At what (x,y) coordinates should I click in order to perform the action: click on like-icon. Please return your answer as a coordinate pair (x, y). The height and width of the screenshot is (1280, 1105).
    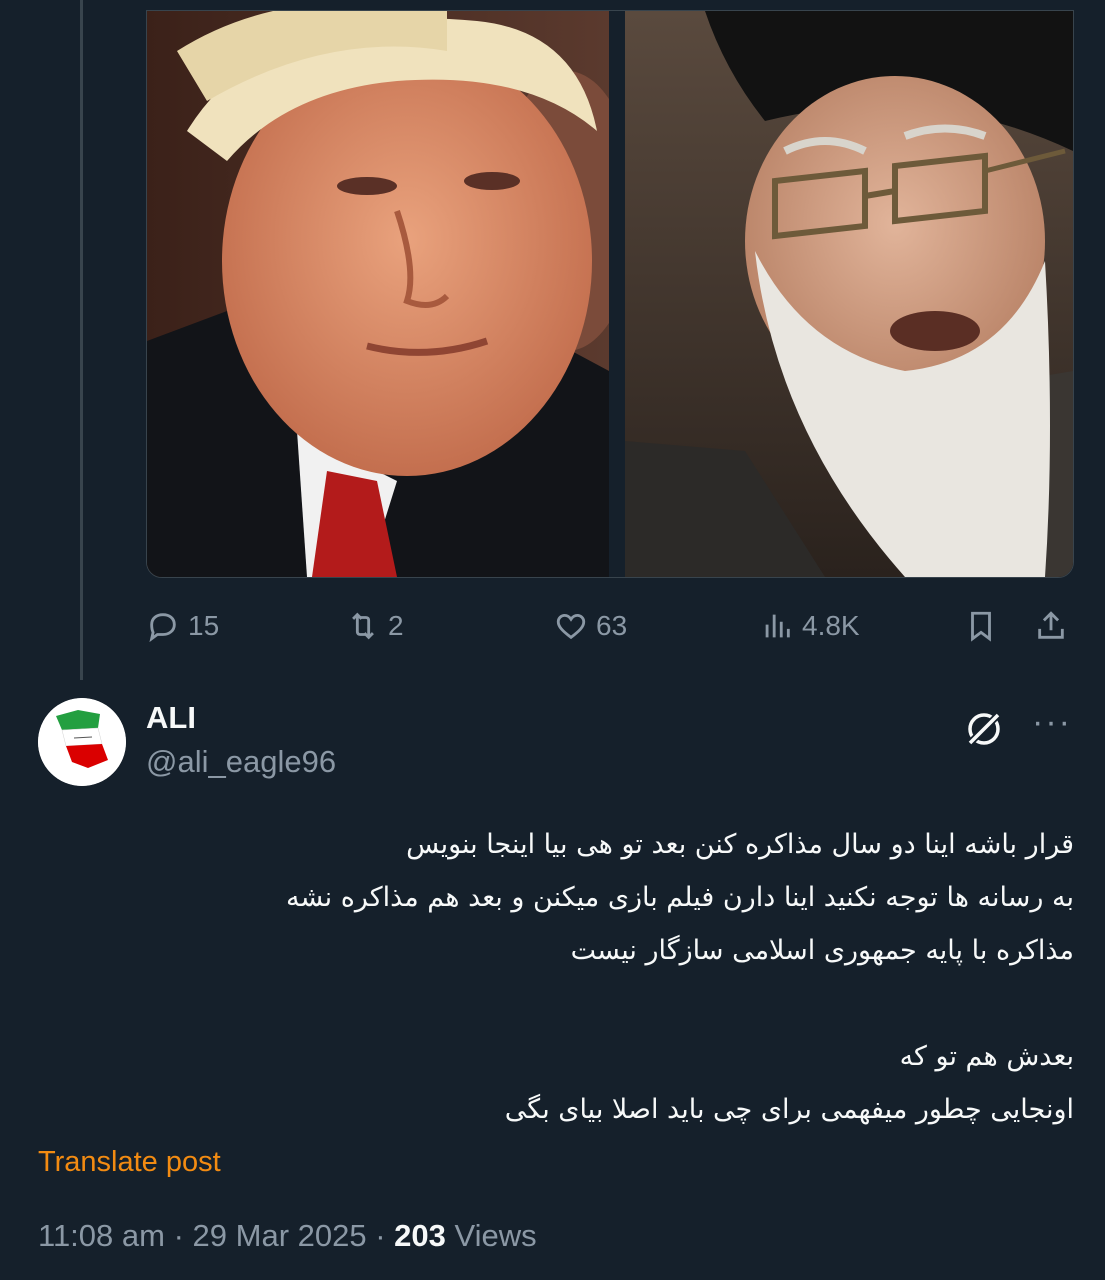
    Looking at the image, I should click on (571, 626).